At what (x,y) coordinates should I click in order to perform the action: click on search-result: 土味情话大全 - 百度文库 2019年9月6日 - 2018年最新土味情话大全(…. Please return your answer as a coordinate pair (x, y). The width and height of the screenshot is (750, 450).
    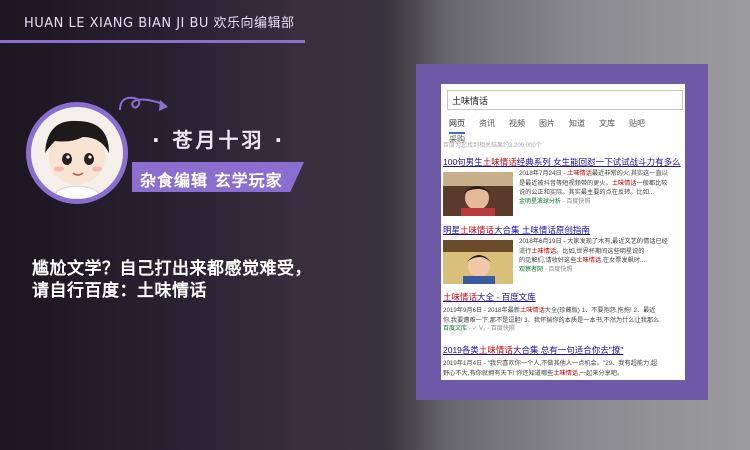
    Looking at the image, I should click on (564, 317).